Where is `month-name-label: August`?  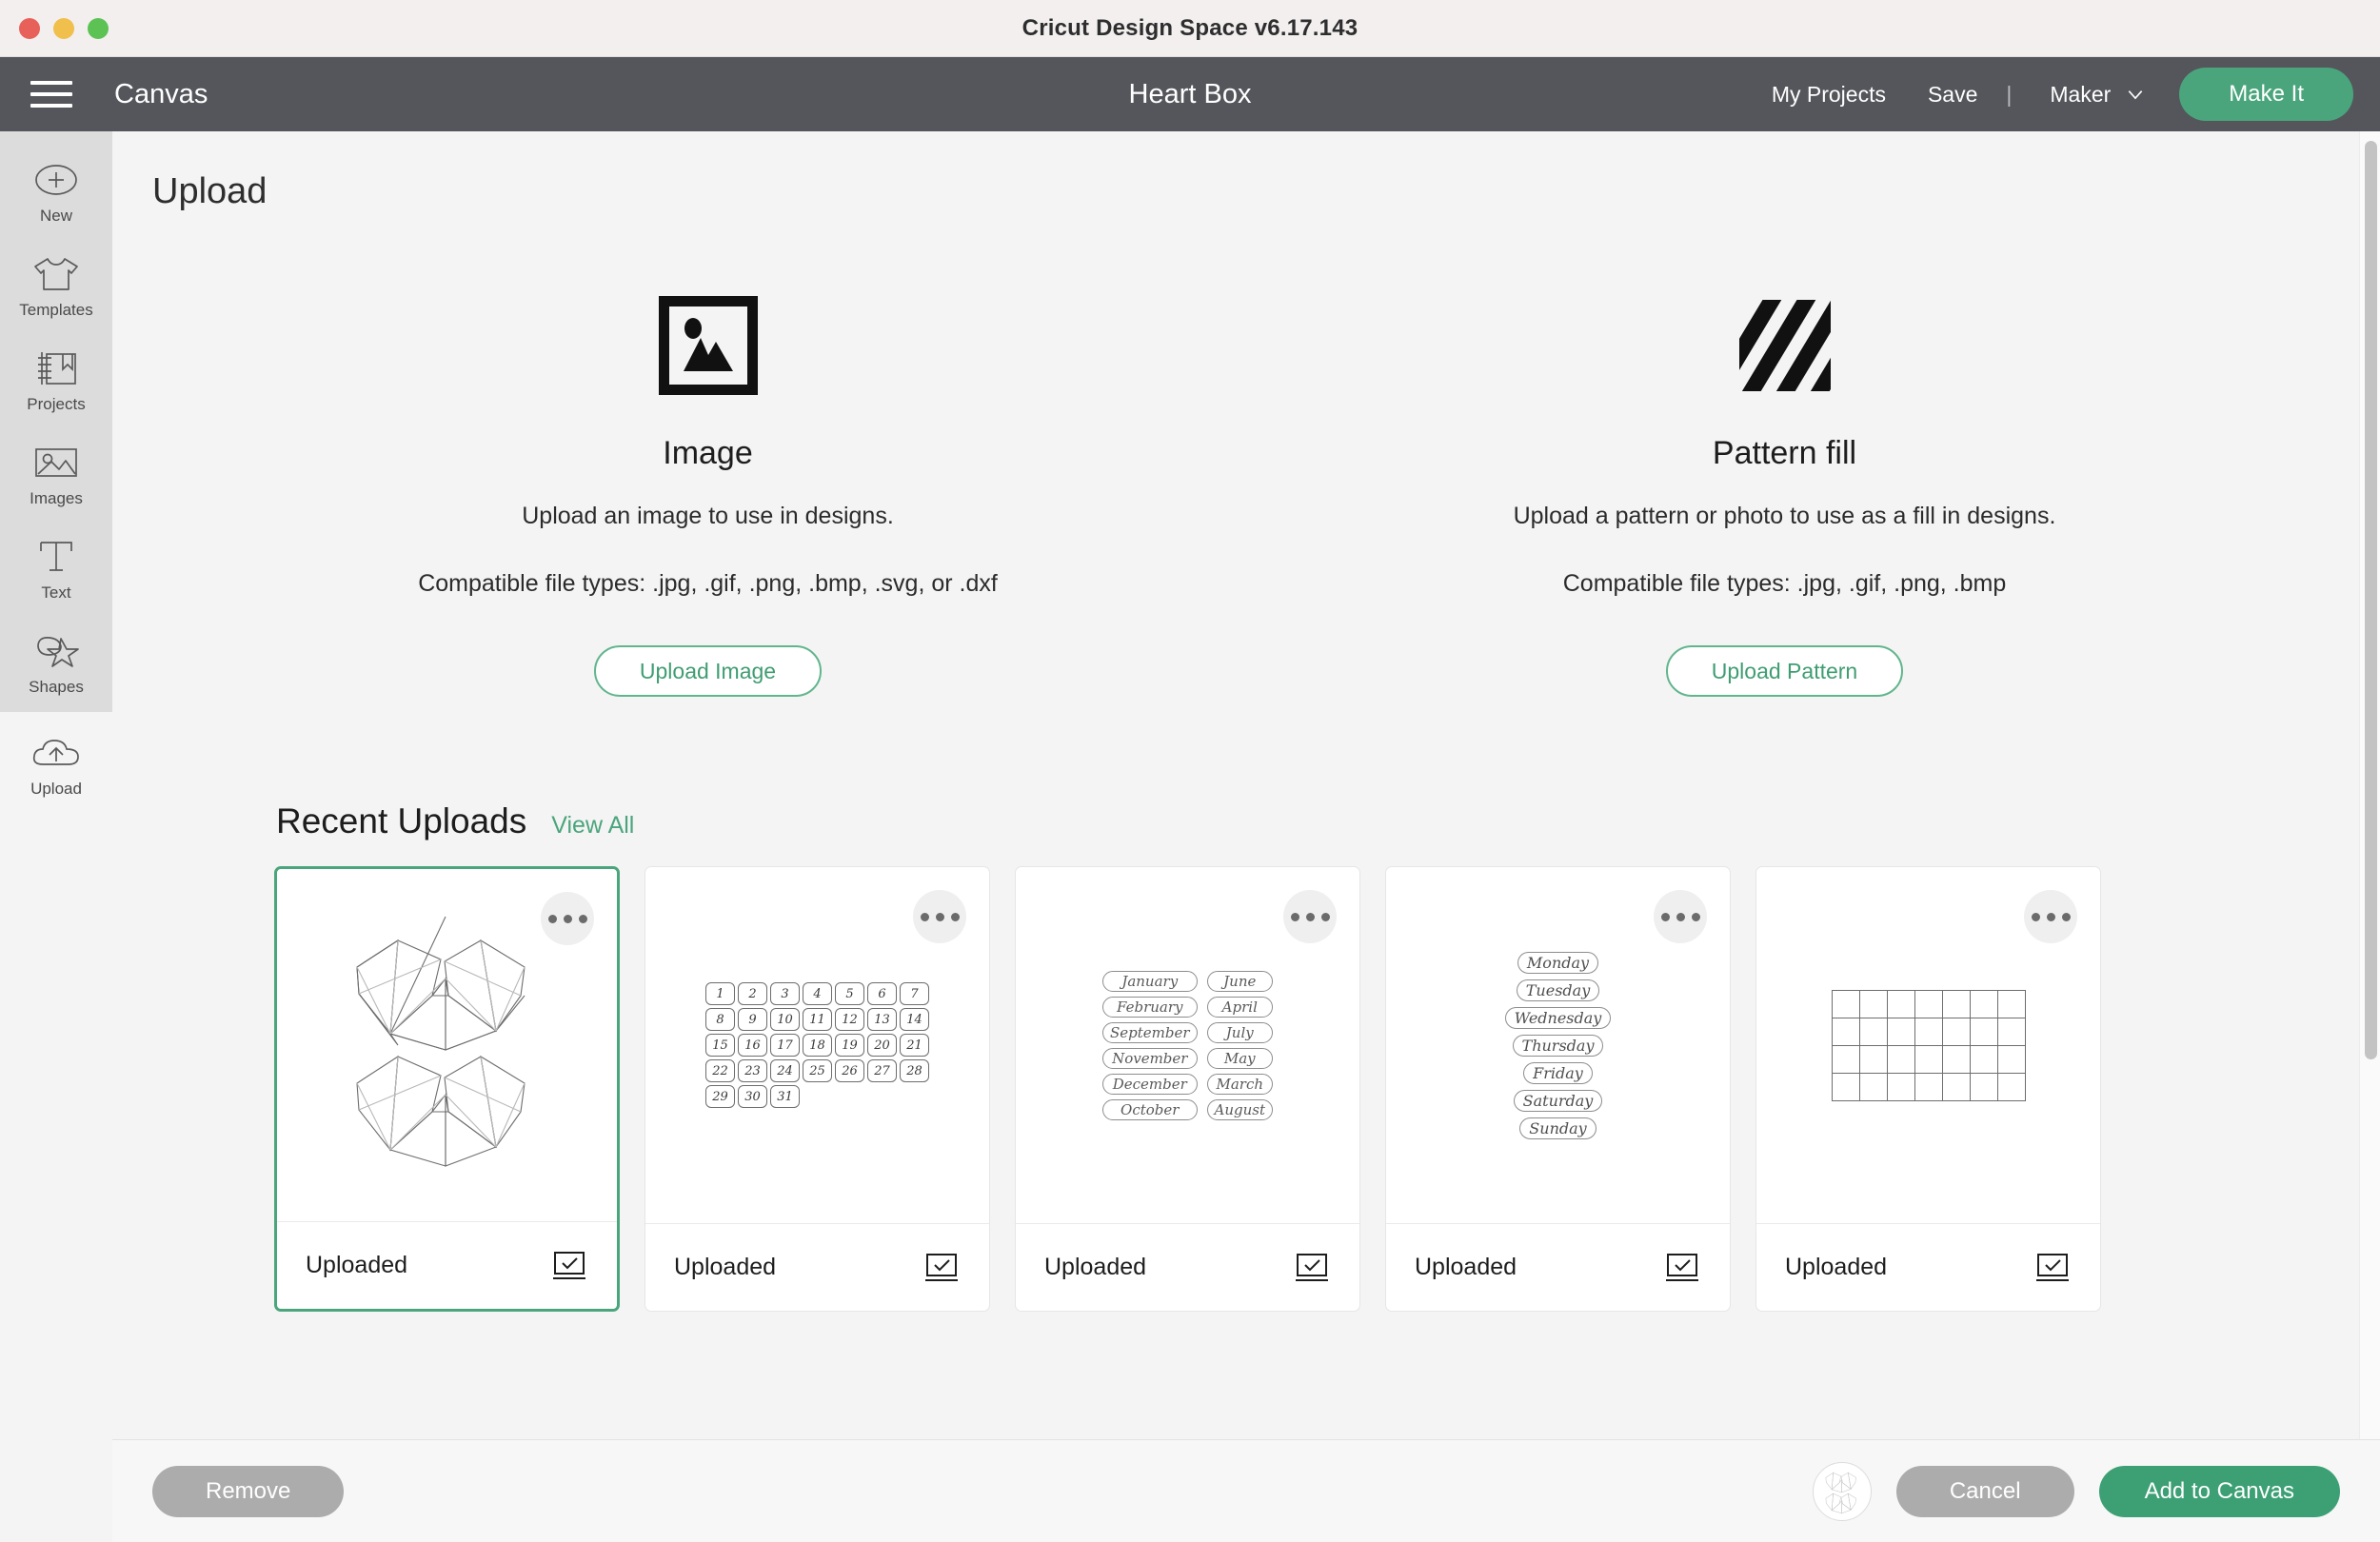
month-name-label: August is located at coordinates (1240, 1109).